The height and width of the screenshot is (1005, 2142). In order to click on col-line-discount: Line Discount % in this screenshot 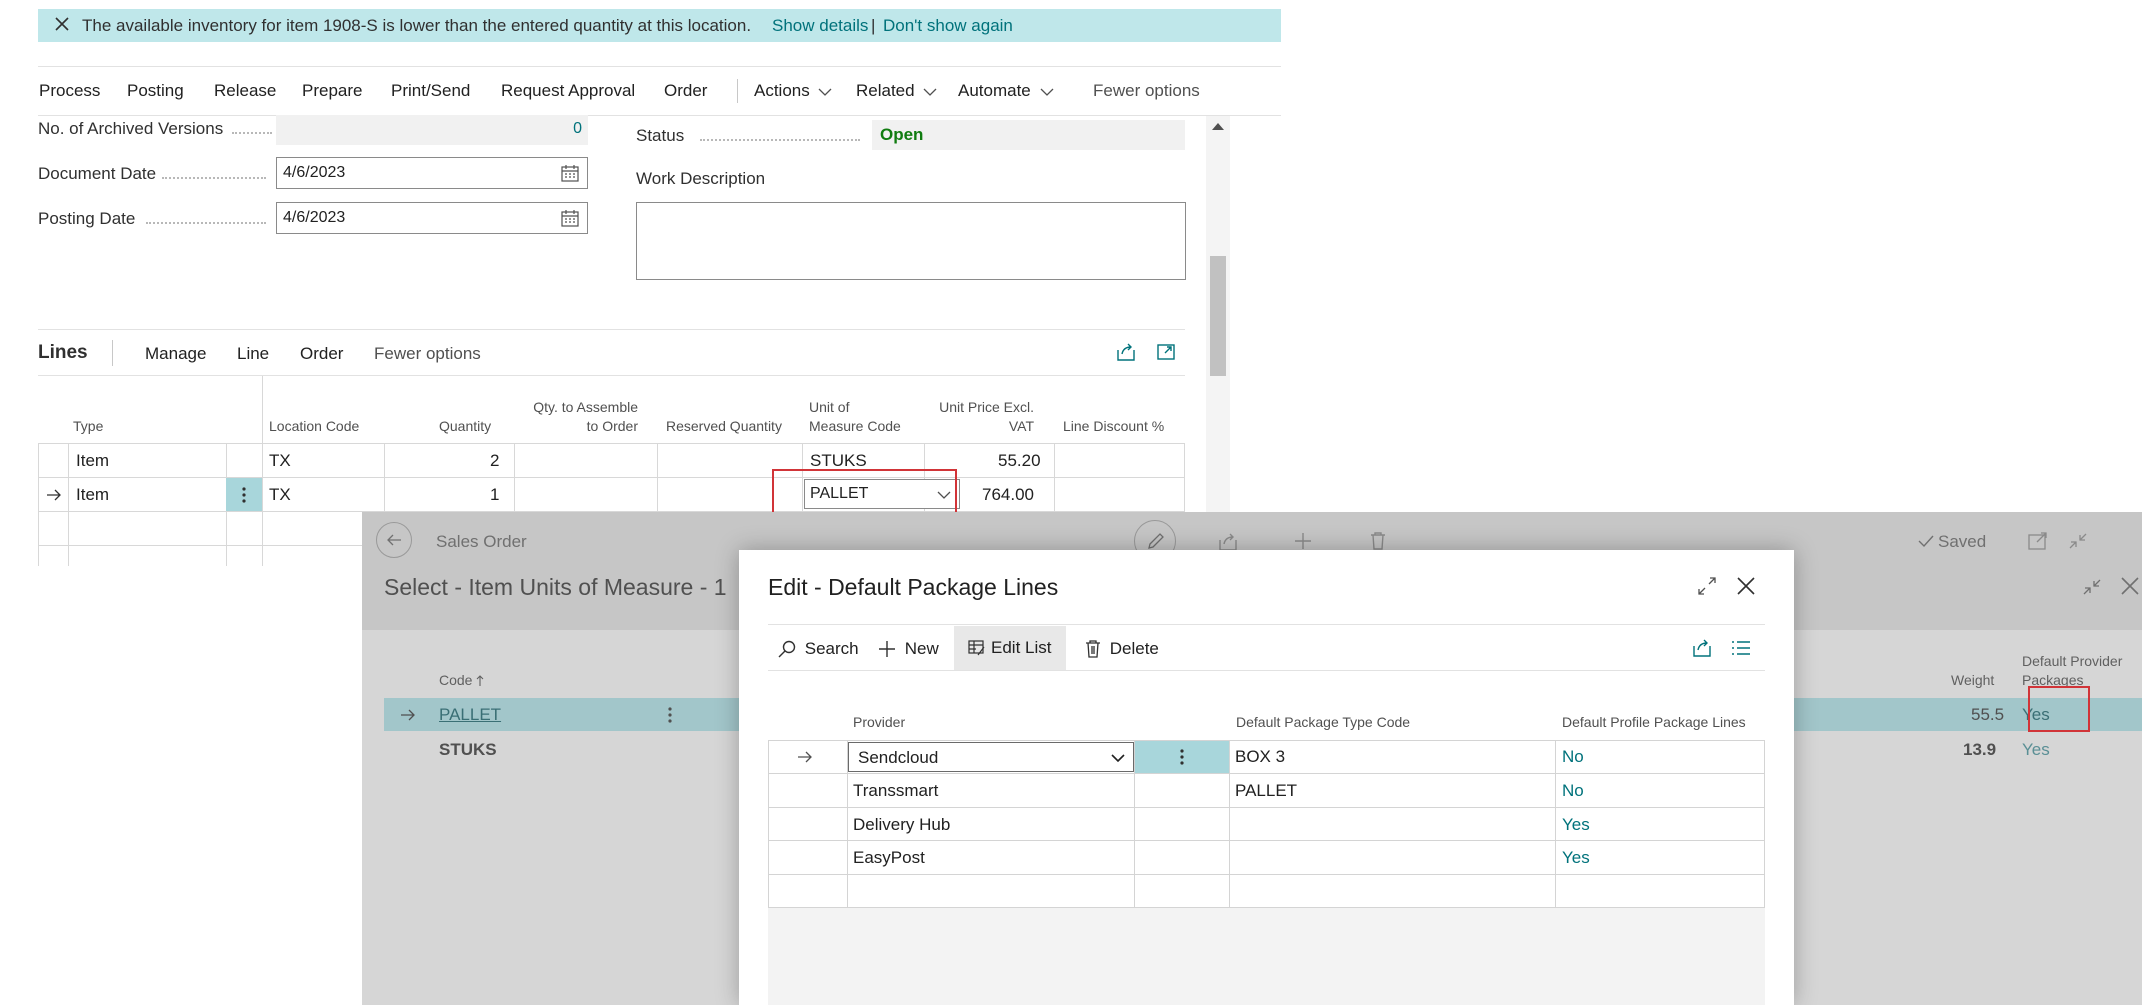, I will do `click(1113, 426)`.